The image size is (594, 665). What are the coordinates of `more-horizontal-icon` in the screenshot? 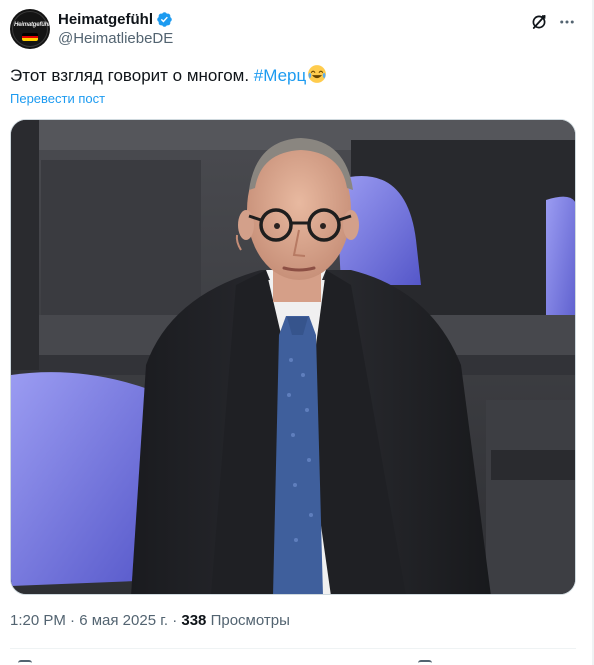 It's located at (567, 22).